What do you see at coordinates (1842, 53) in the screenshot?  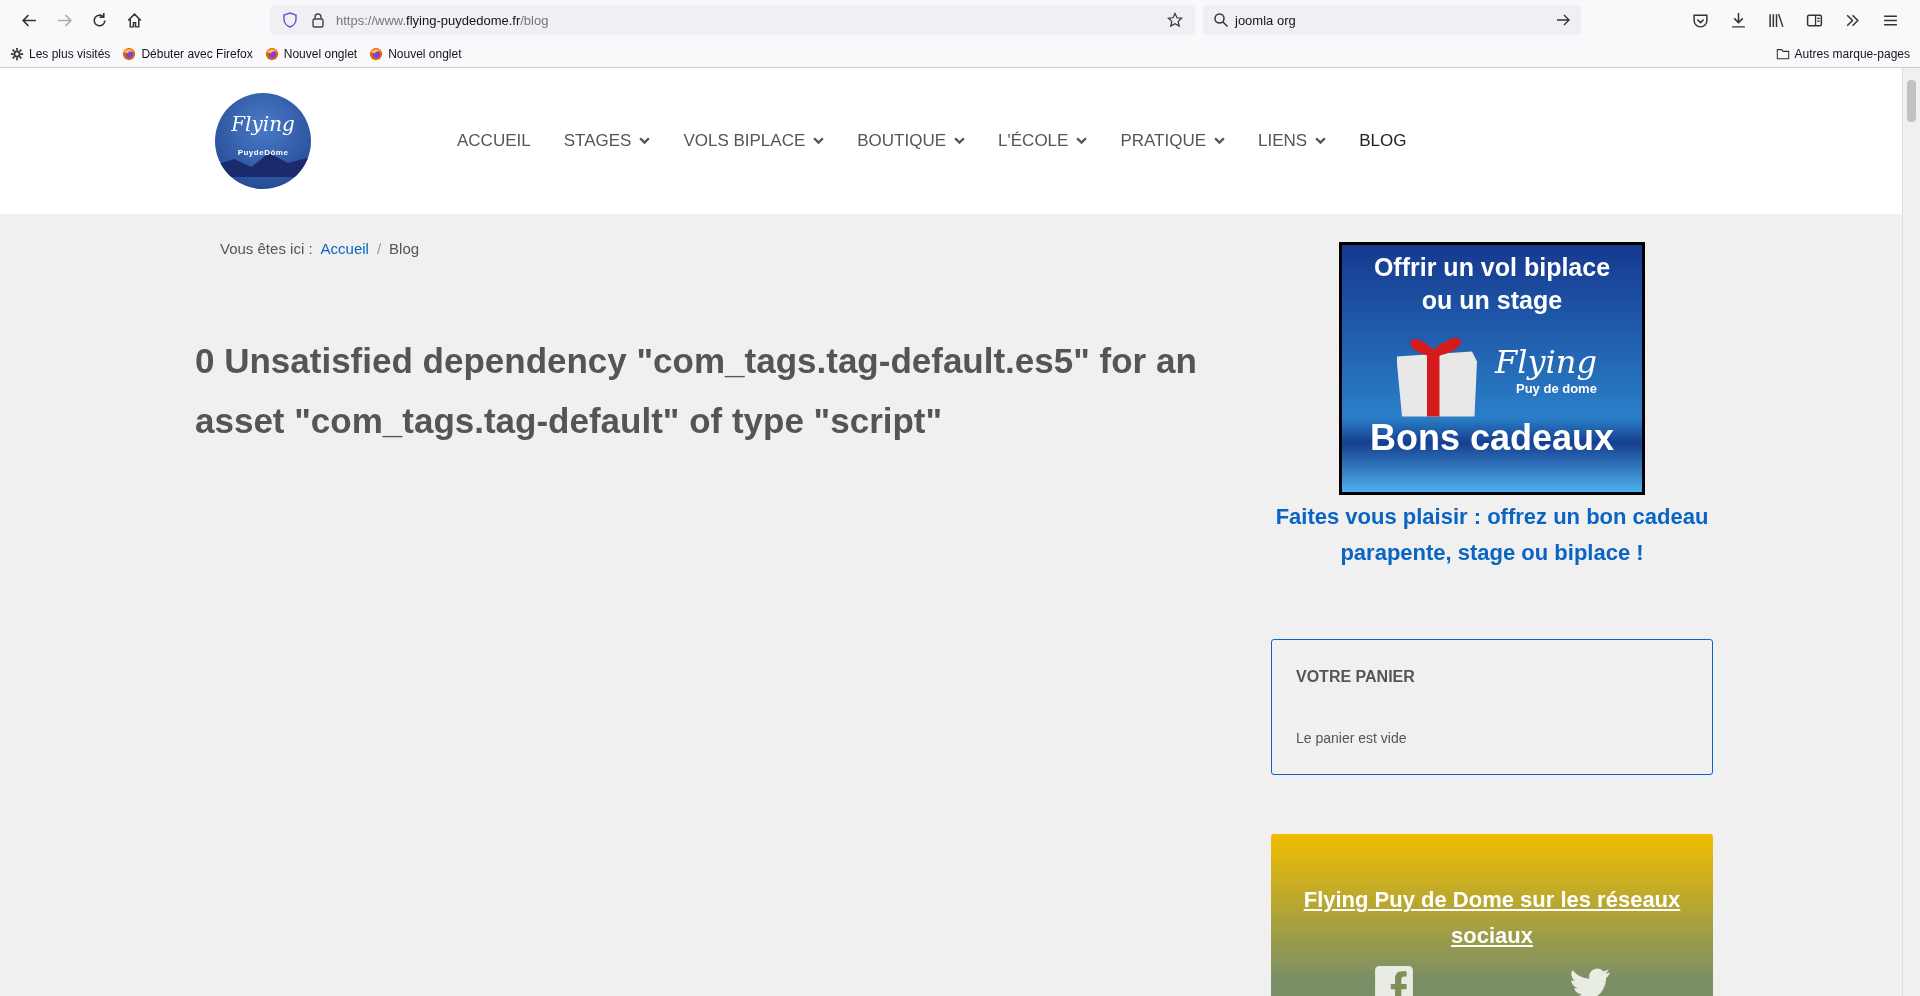 I see `bookmark-folder: Autres marque-pages` at bounding box center [1842, 53].